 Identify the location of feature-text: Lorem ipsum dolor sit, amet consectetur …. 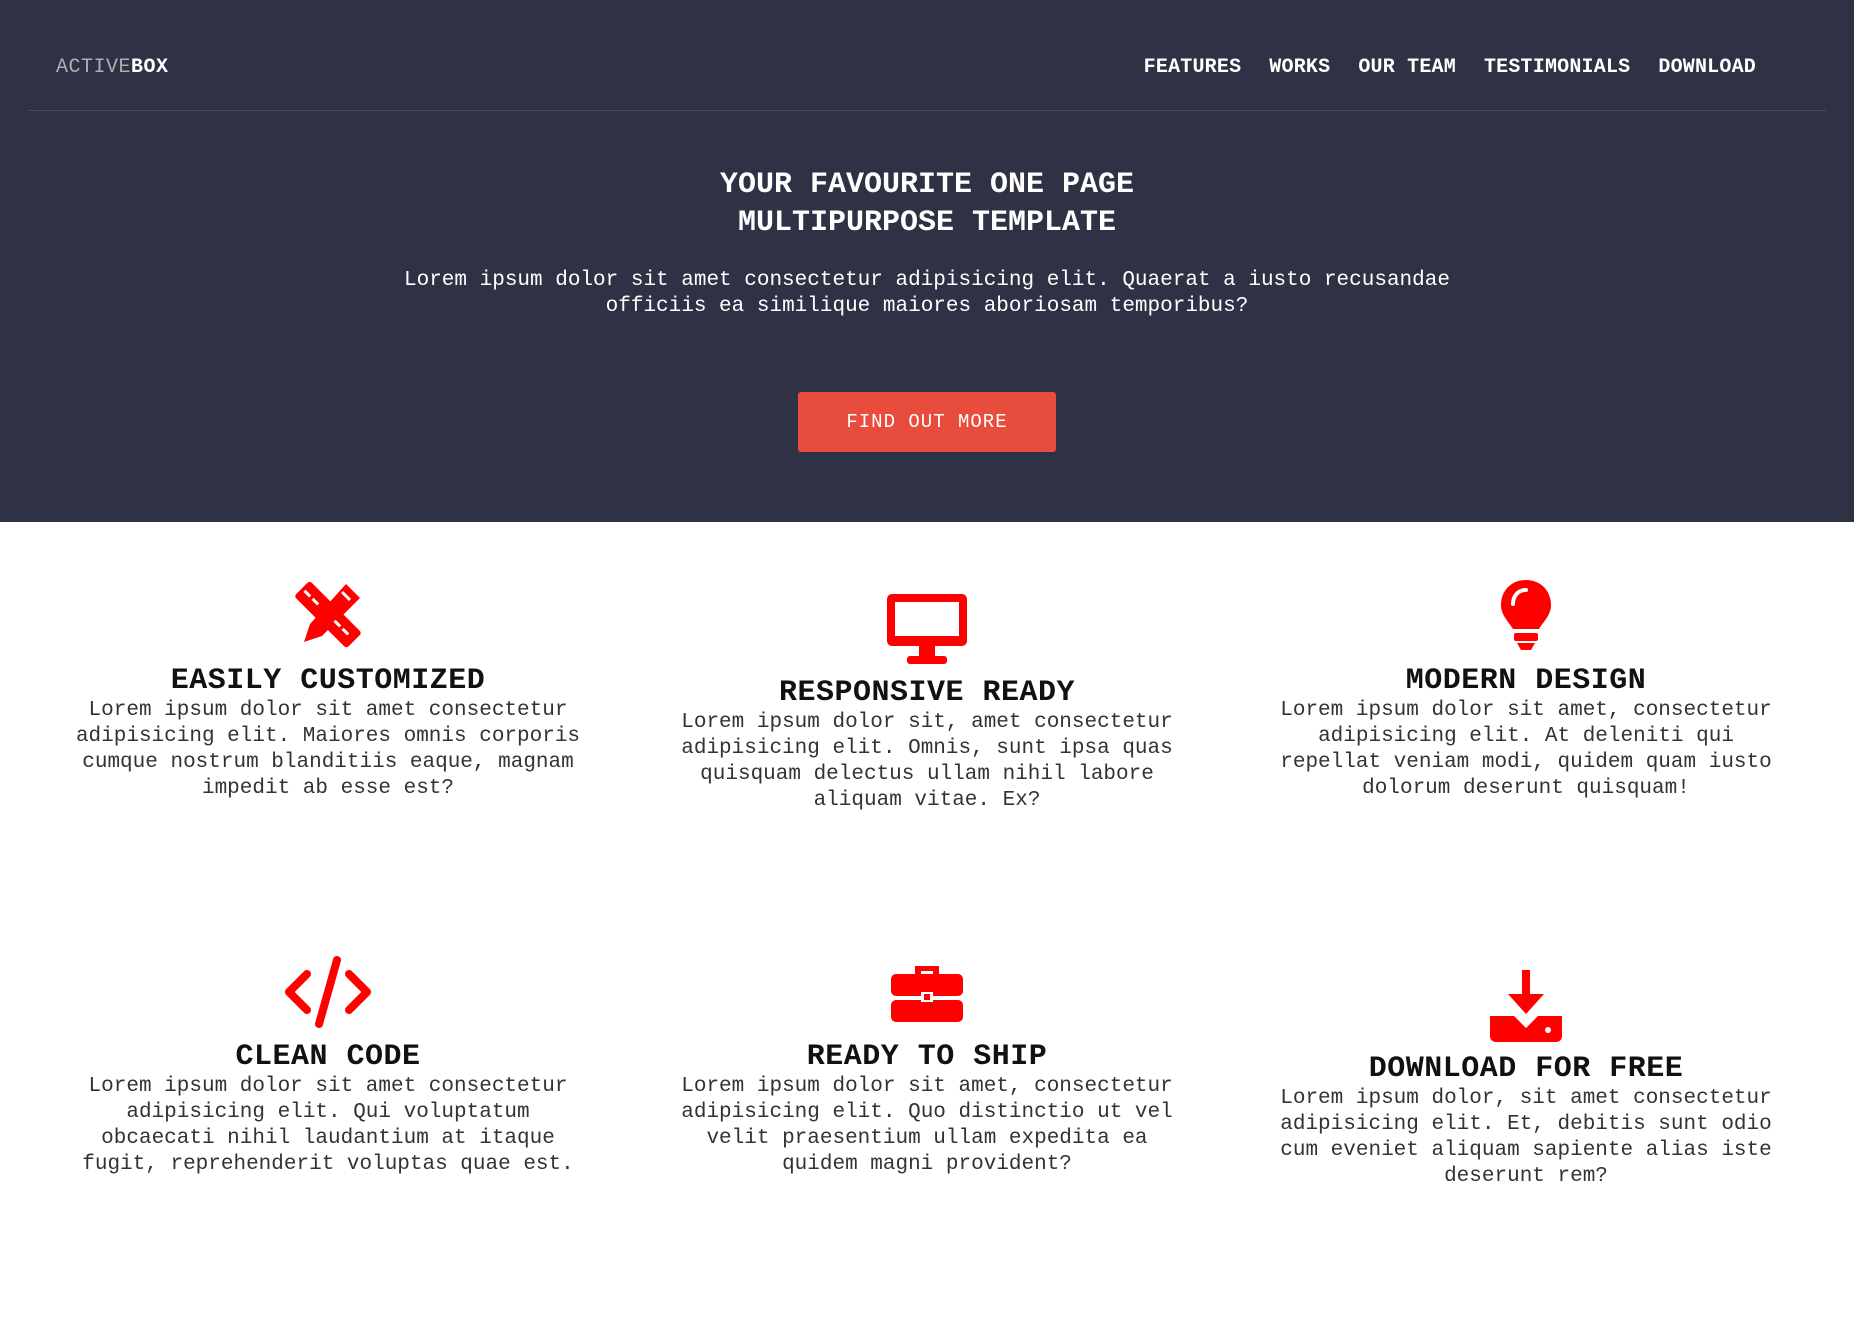
(927, 761).